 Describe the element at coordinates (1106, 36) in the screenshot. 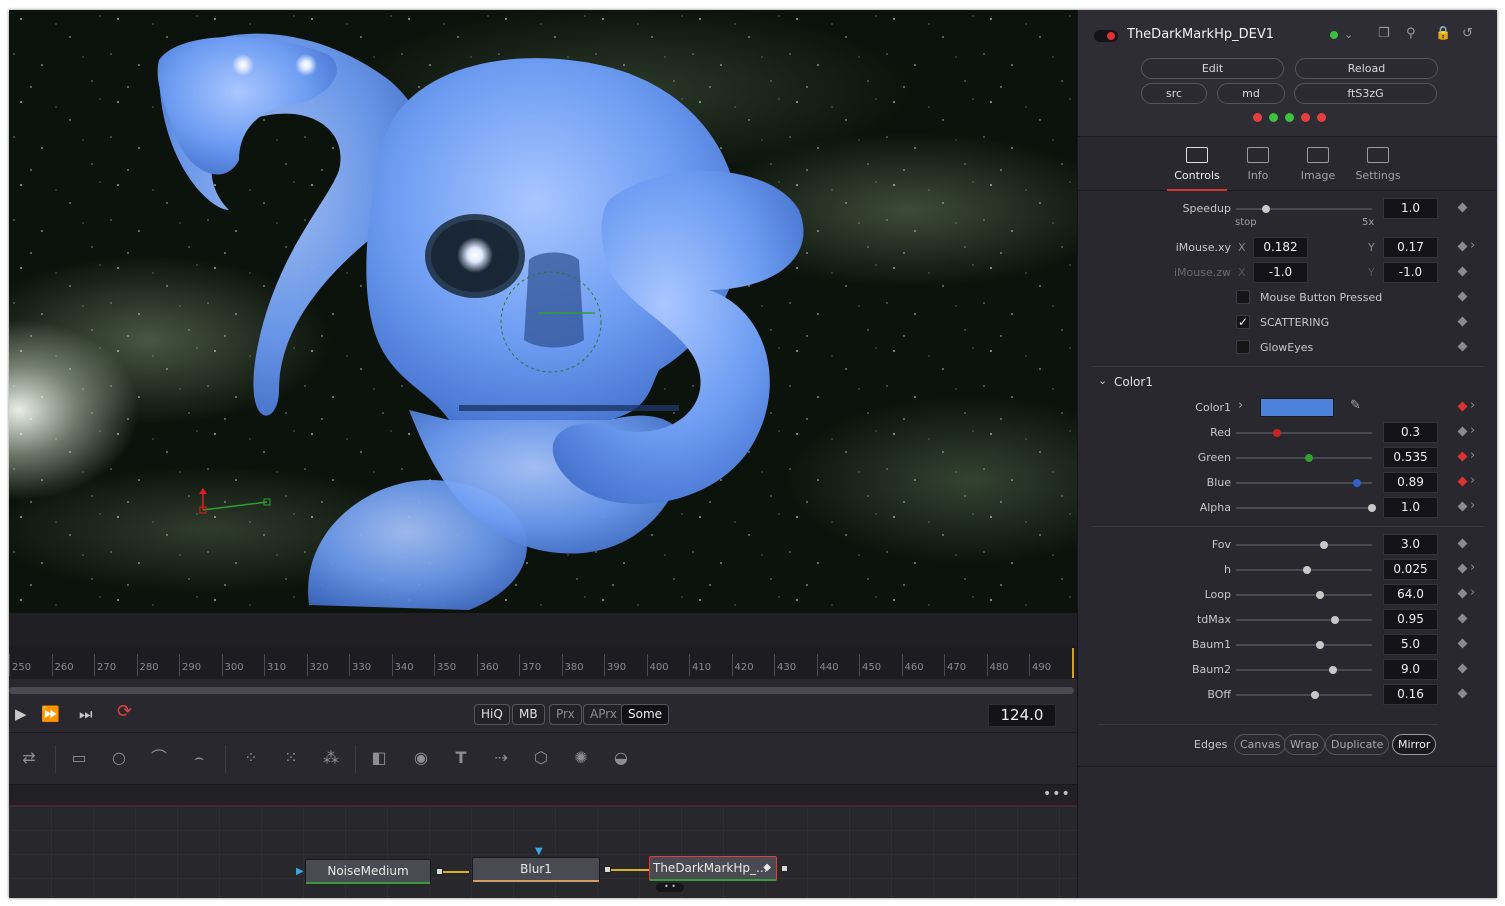

I see `tool-enable-toggle` at that location.